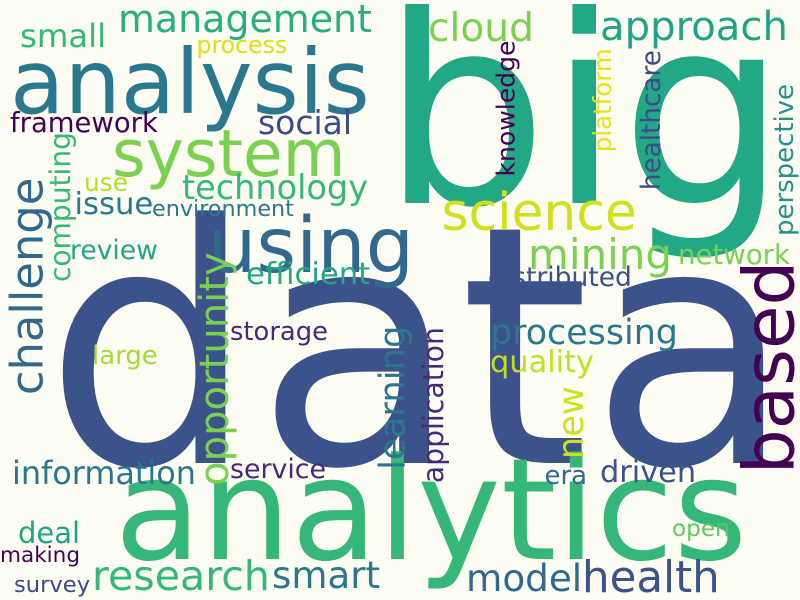  What do you see at coordinates (648, 472) in the screenshot?
I see `word-driven: driven` at bounding box center [648, 472].